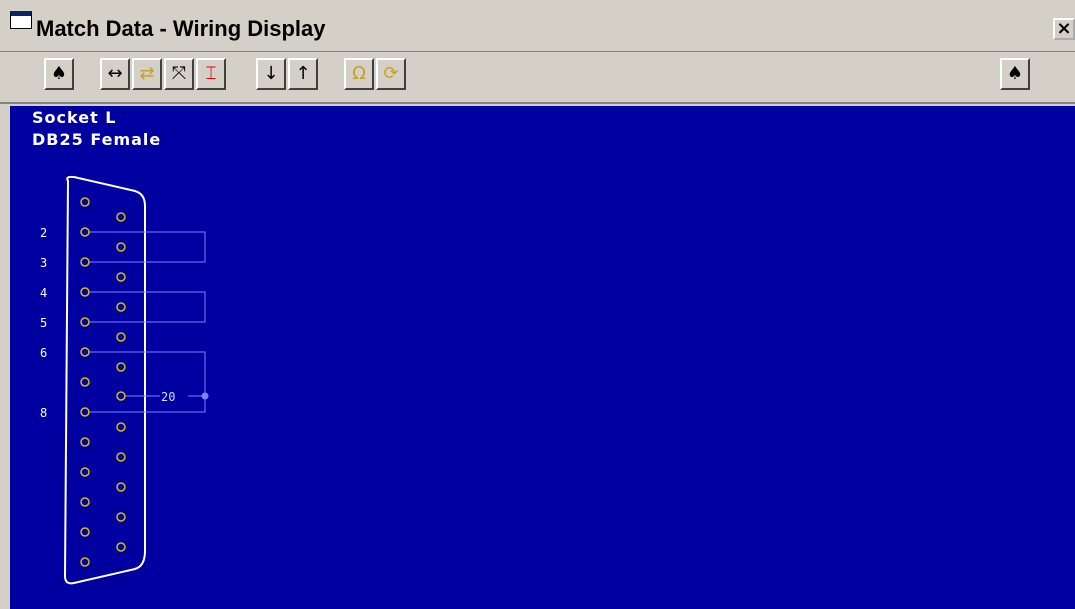 The width and height of the screenshot is (1075, 609). I want to click on pin-label-6: 6, so click(43, 353).